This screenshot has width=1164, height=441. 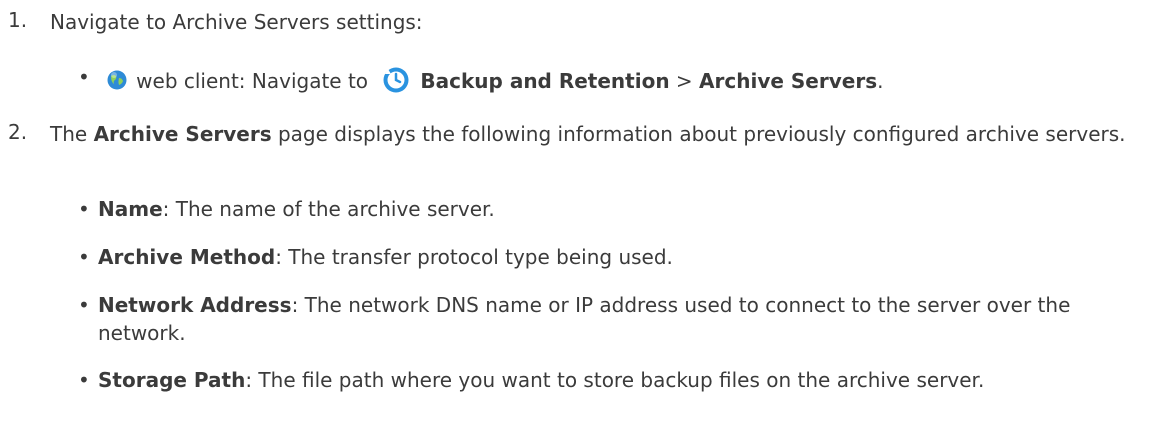 What do you see at coordinates (474, 257) in the screenshot?
I see `description: : The transfer protocol type being used.` at bounding box center [474, 257].